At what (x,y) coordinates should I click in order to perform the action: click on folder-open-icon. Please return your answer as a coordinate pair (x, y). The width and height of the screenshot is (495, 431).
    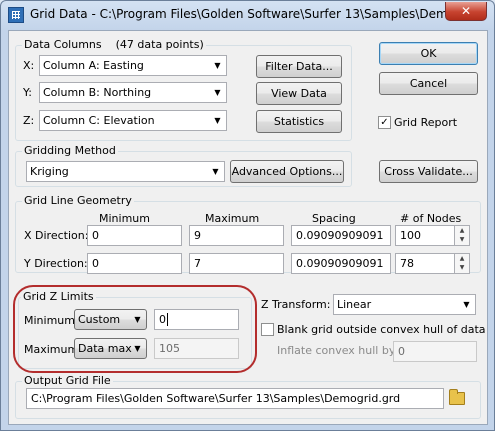
    Looking at the image, I should click on (457, 397).